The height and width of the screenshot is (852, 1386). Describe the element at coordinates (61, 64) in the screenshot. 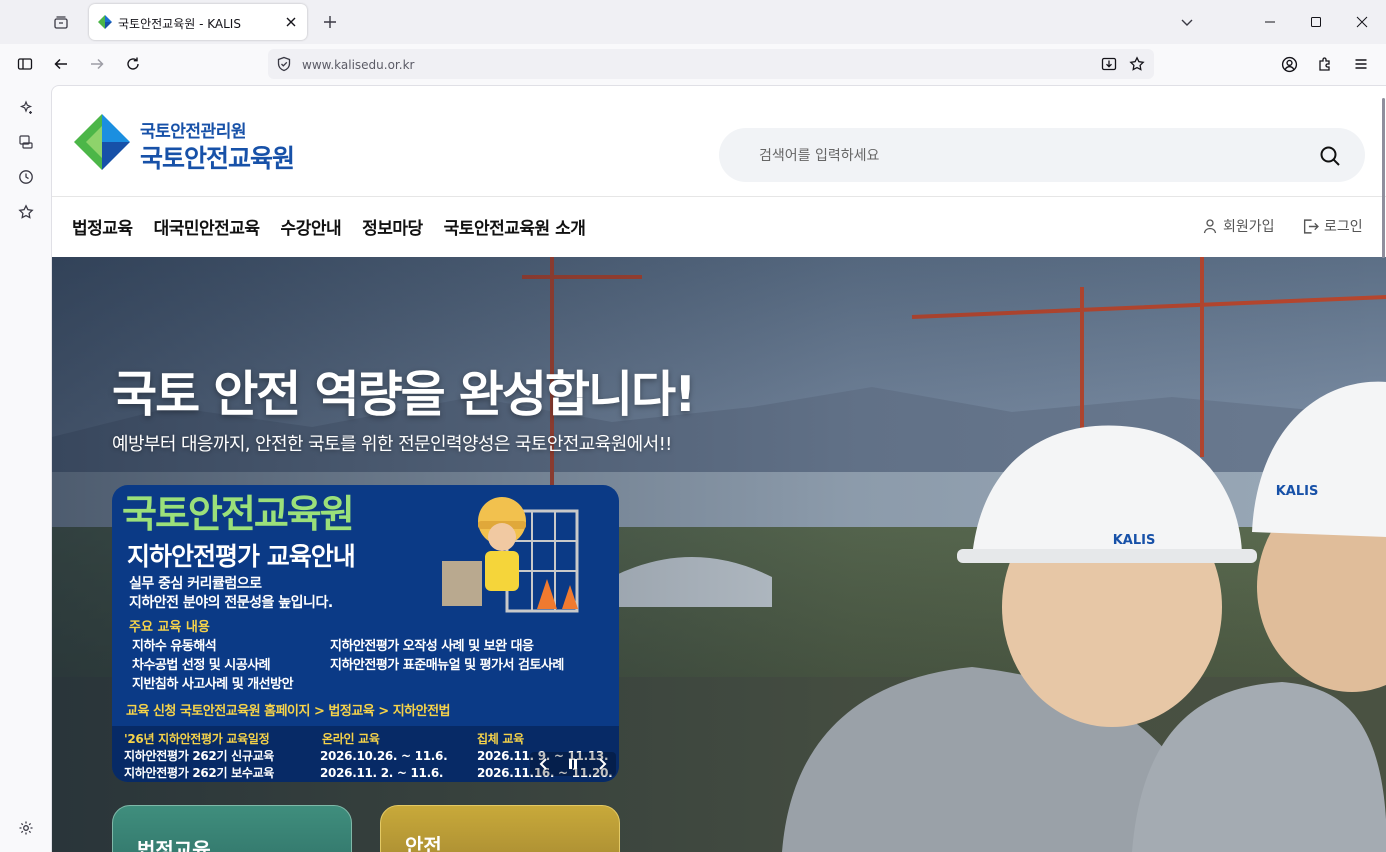

I see `back-icon` at that location.